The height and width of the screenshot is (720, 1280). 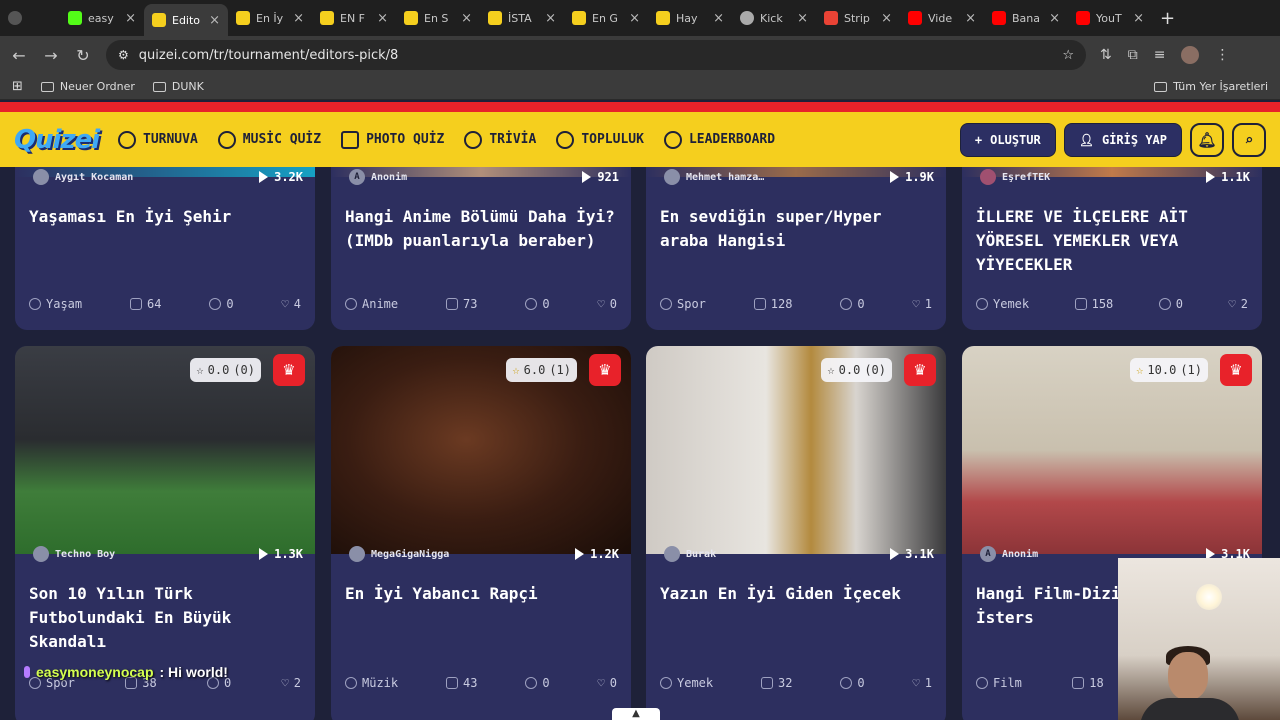 I want to click on create-button: + OLUŞTUR, so click(x=1007, y=139).